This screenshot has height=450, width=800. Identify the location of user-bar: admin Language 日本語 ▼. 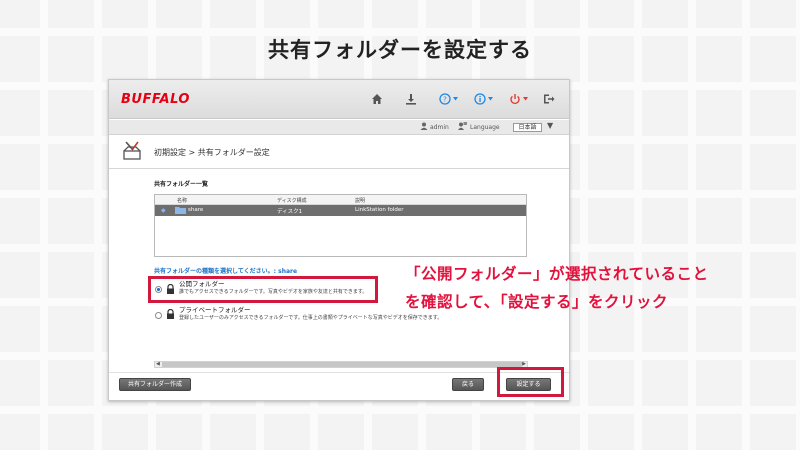
(339, 127).